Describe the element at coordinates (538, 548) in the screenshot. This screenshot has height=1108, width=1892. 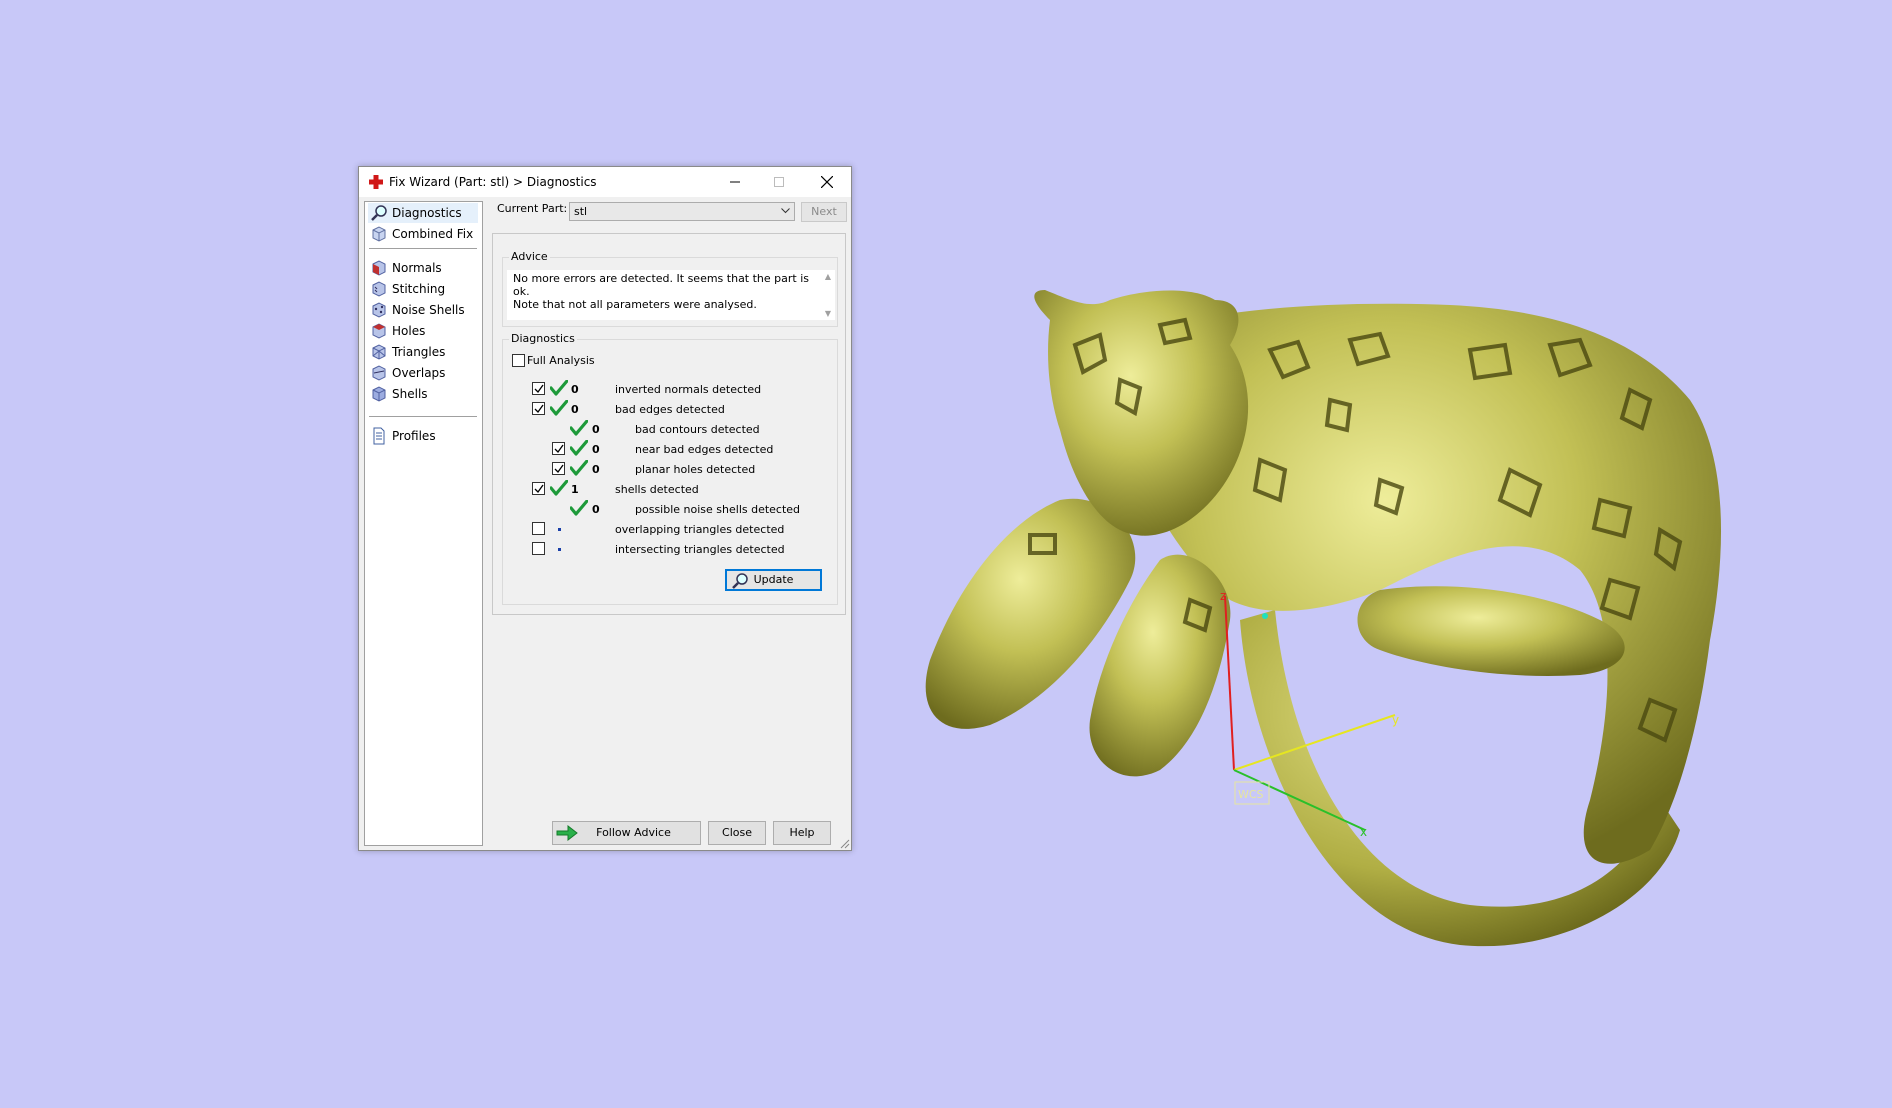
I see `intersecting-triangles-checkbox` at that location.